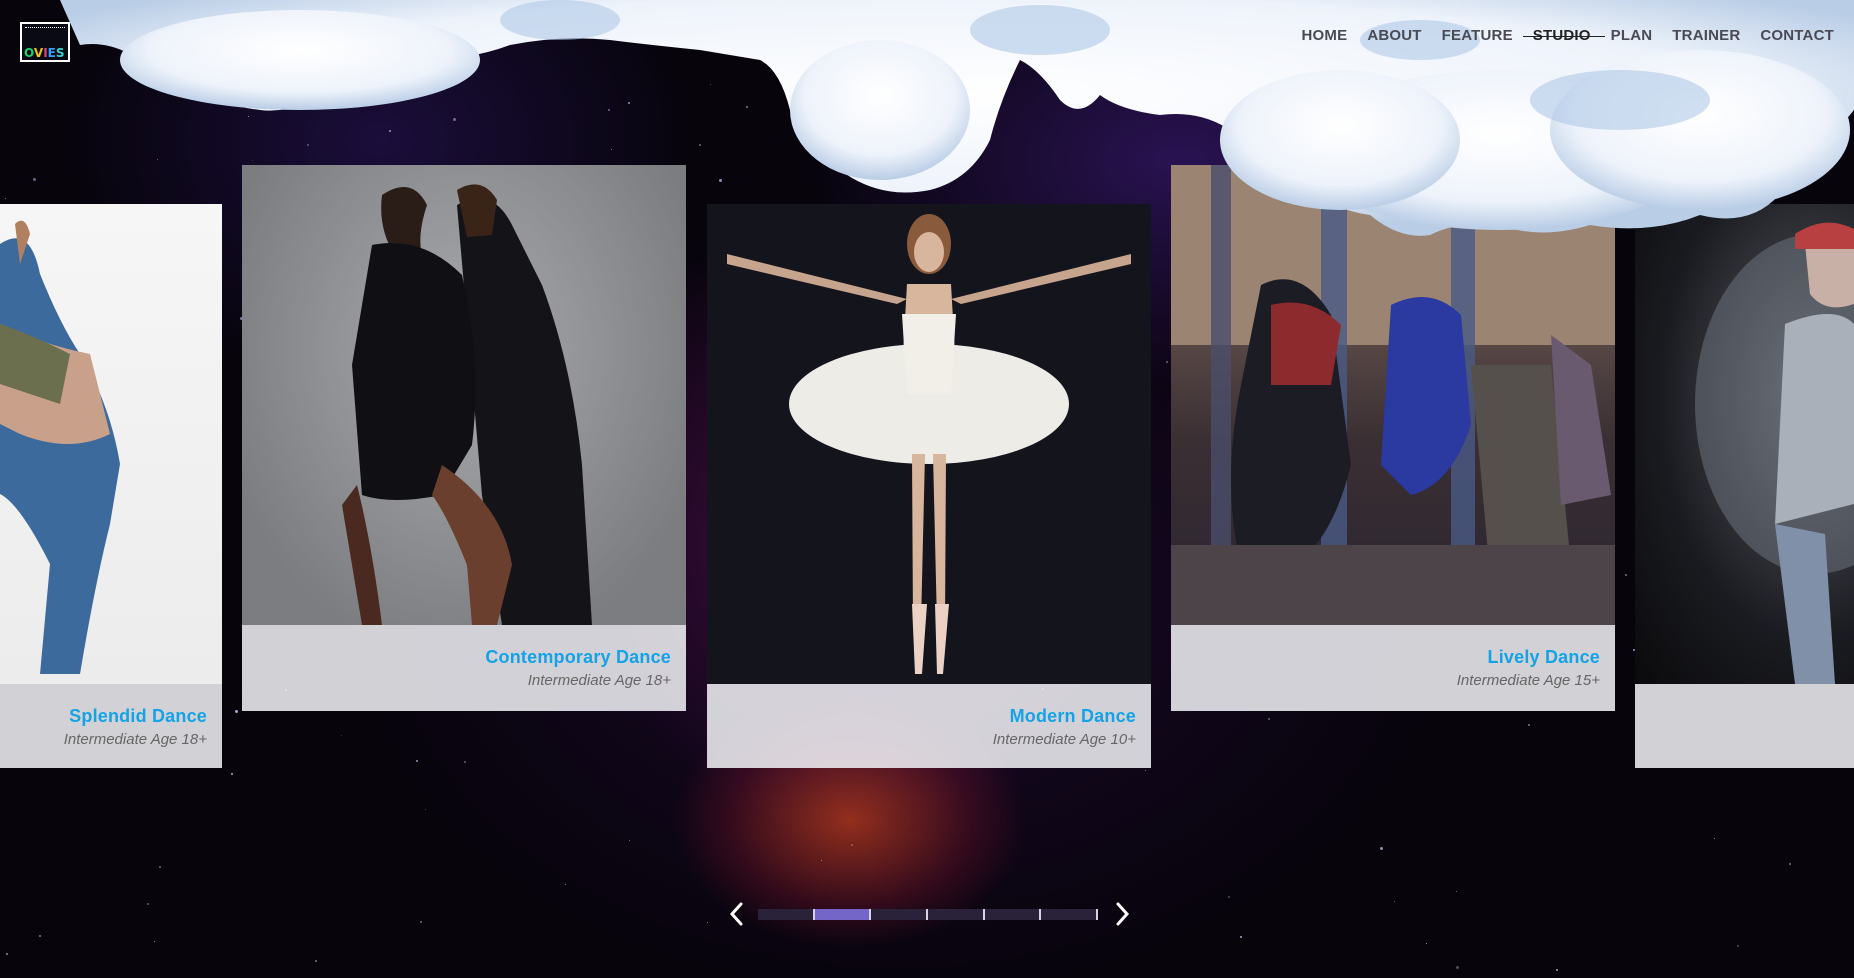  I want to click on brand-logo: OVIES, so click(45, 42).